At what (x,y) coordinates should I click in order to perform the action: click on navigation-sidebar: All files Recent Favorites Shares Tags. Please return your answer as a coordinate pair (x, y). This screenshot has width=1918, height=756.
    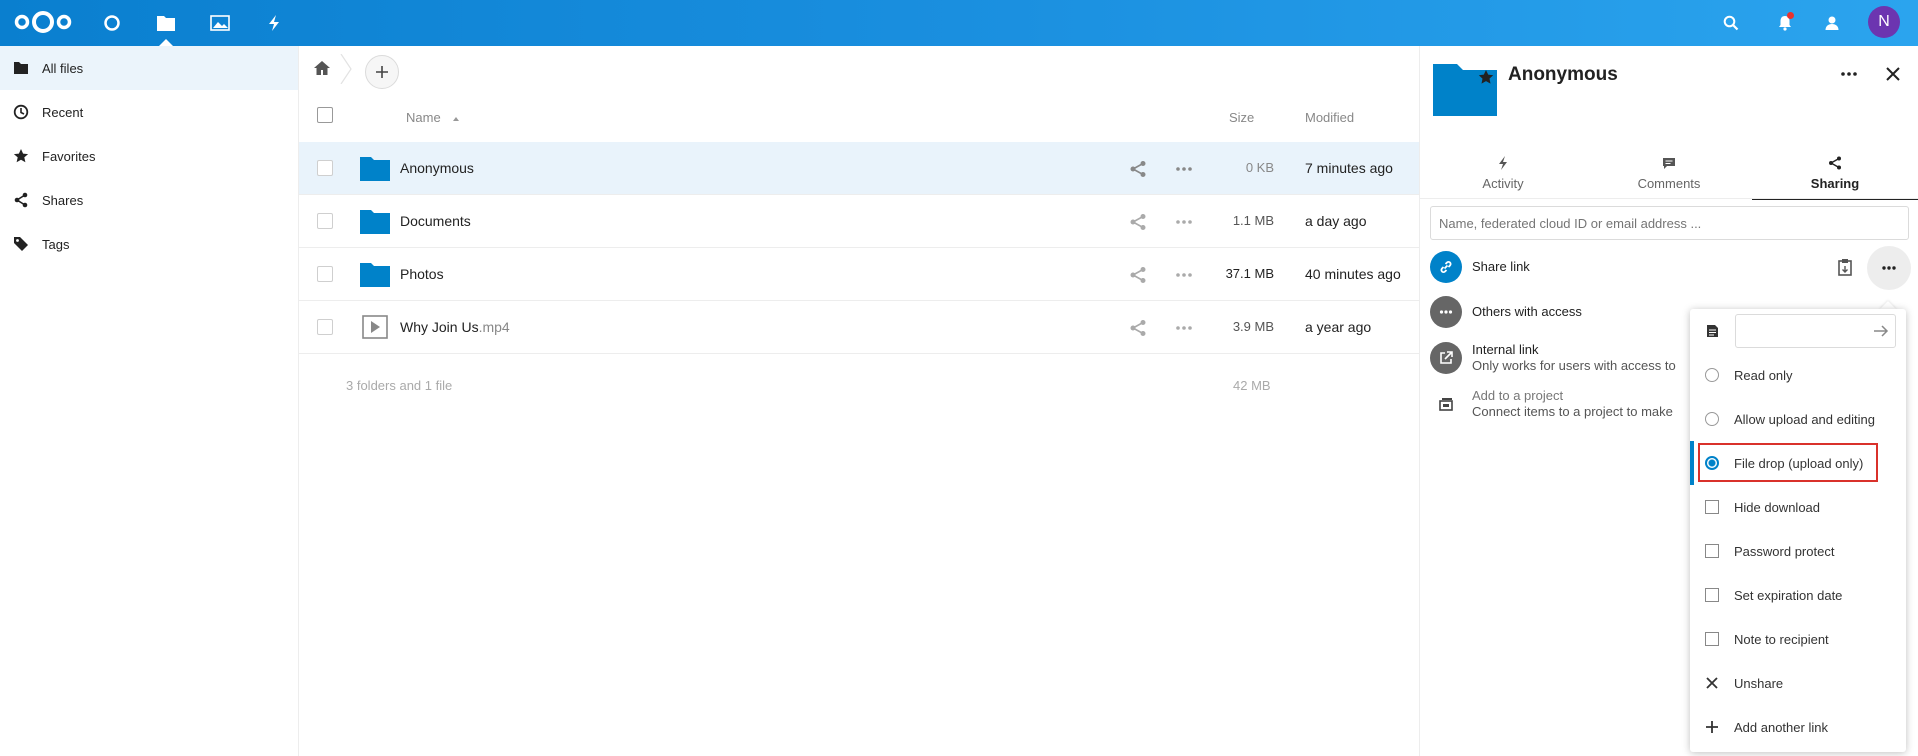
    Looking at the image, I should click on (149, 401).